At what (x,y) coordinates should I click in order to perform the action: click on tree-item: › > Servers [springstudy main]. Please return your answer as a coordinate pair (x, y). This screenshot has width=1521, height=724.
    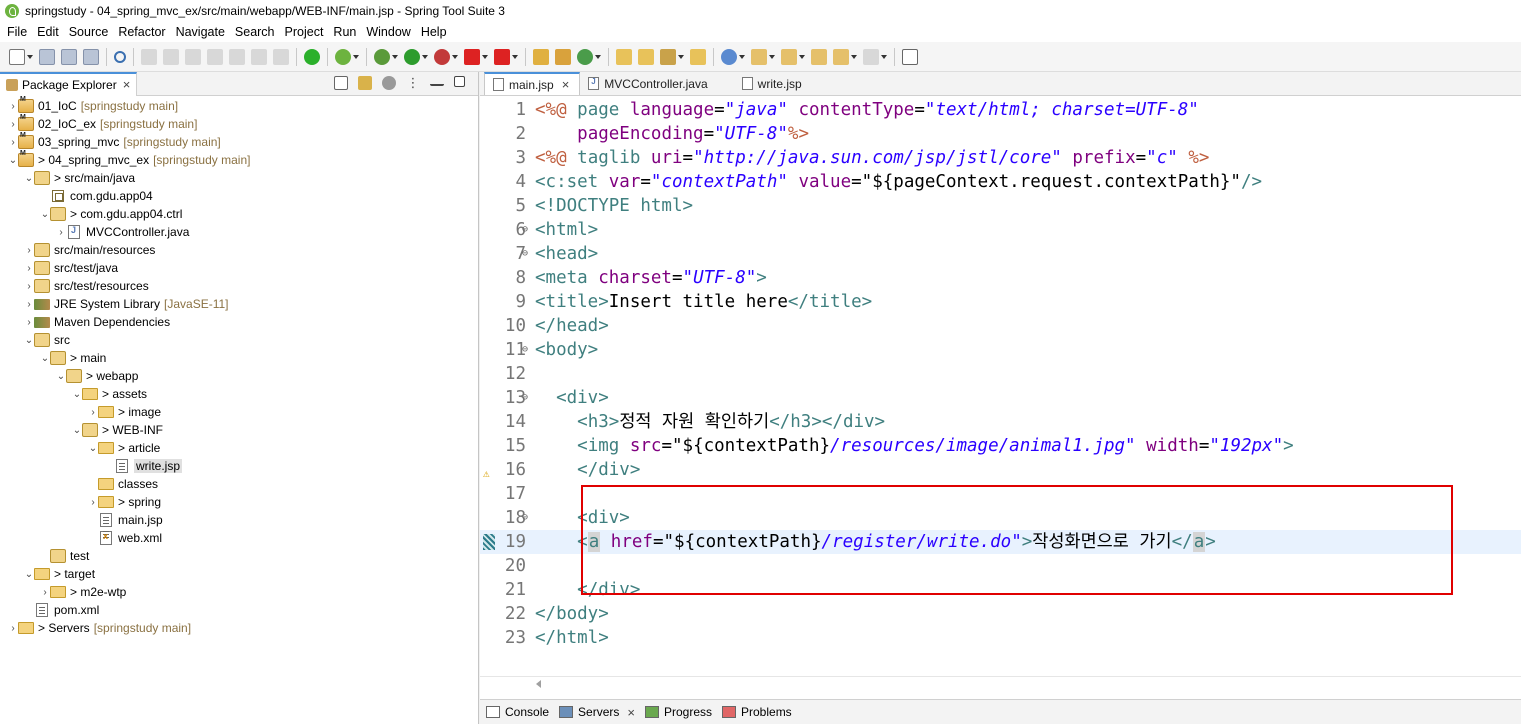
    Looking at the image, I should click on (99, 628).